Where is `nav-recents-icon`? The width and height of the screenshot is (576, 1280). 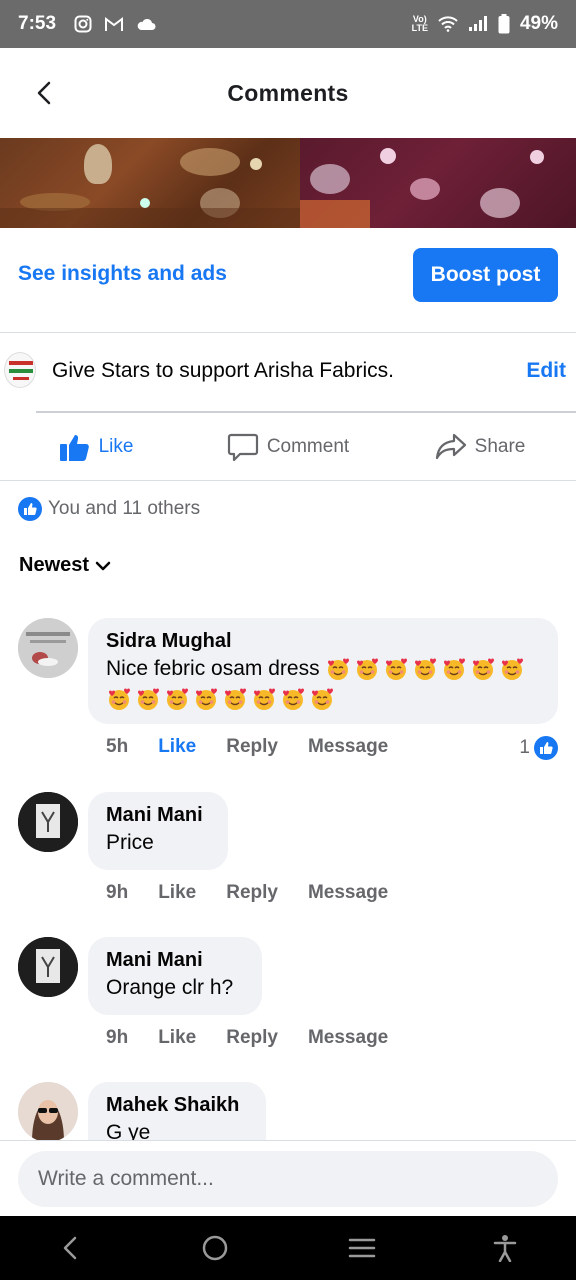 nav-recents-icon is located at coordinates (362, 1248).